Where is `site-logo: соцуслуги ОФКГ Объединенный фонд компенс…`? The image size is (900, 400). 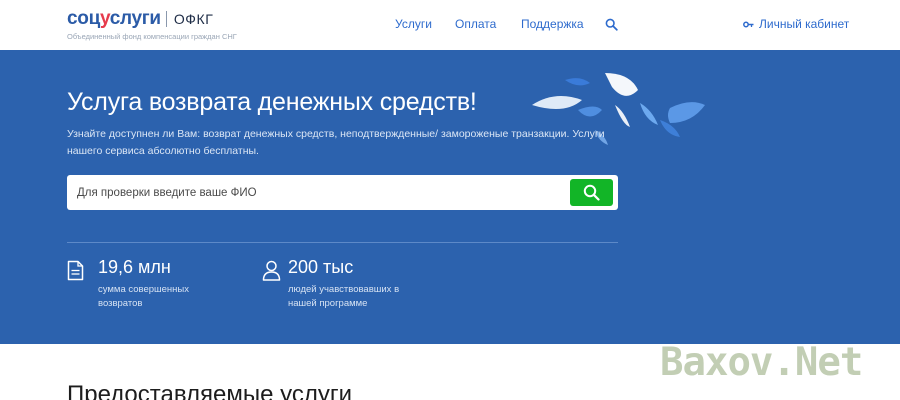
site-logo: соцуслуги ОФКГ Объединенный фонд компенс… is located at coordinates (152, 24).